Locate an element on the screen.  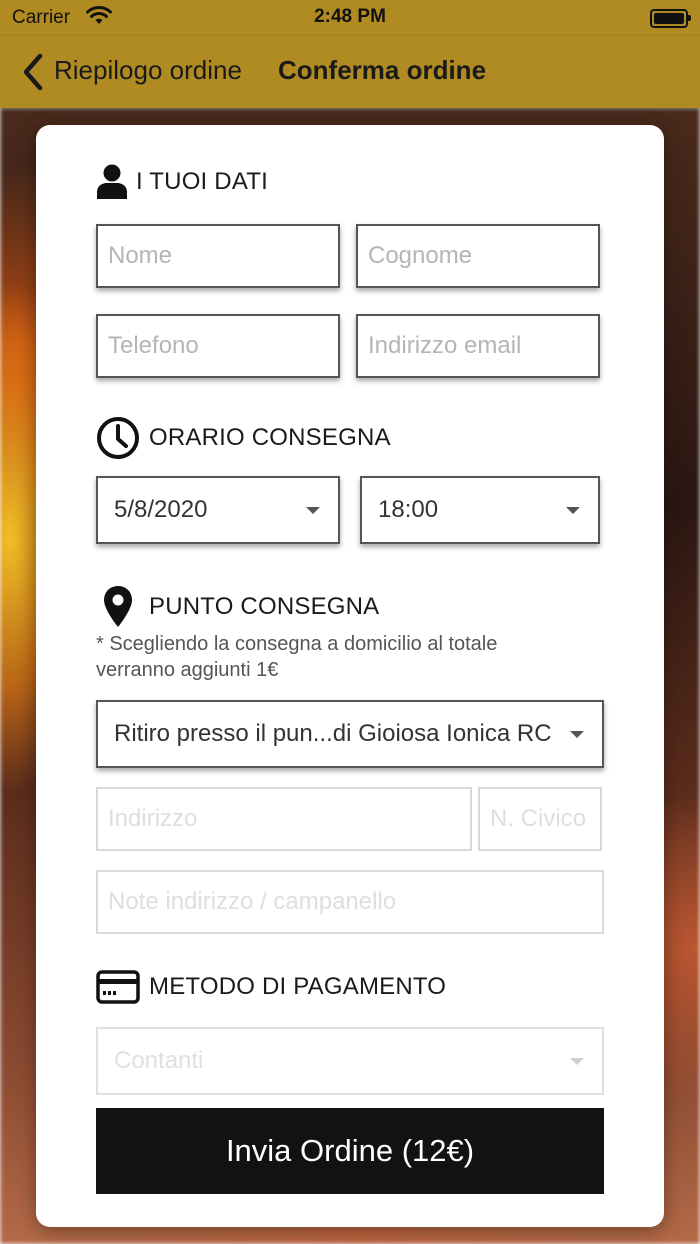
address-notes-field: Note indirizzo / campanello is located at coordinates (350, 902).